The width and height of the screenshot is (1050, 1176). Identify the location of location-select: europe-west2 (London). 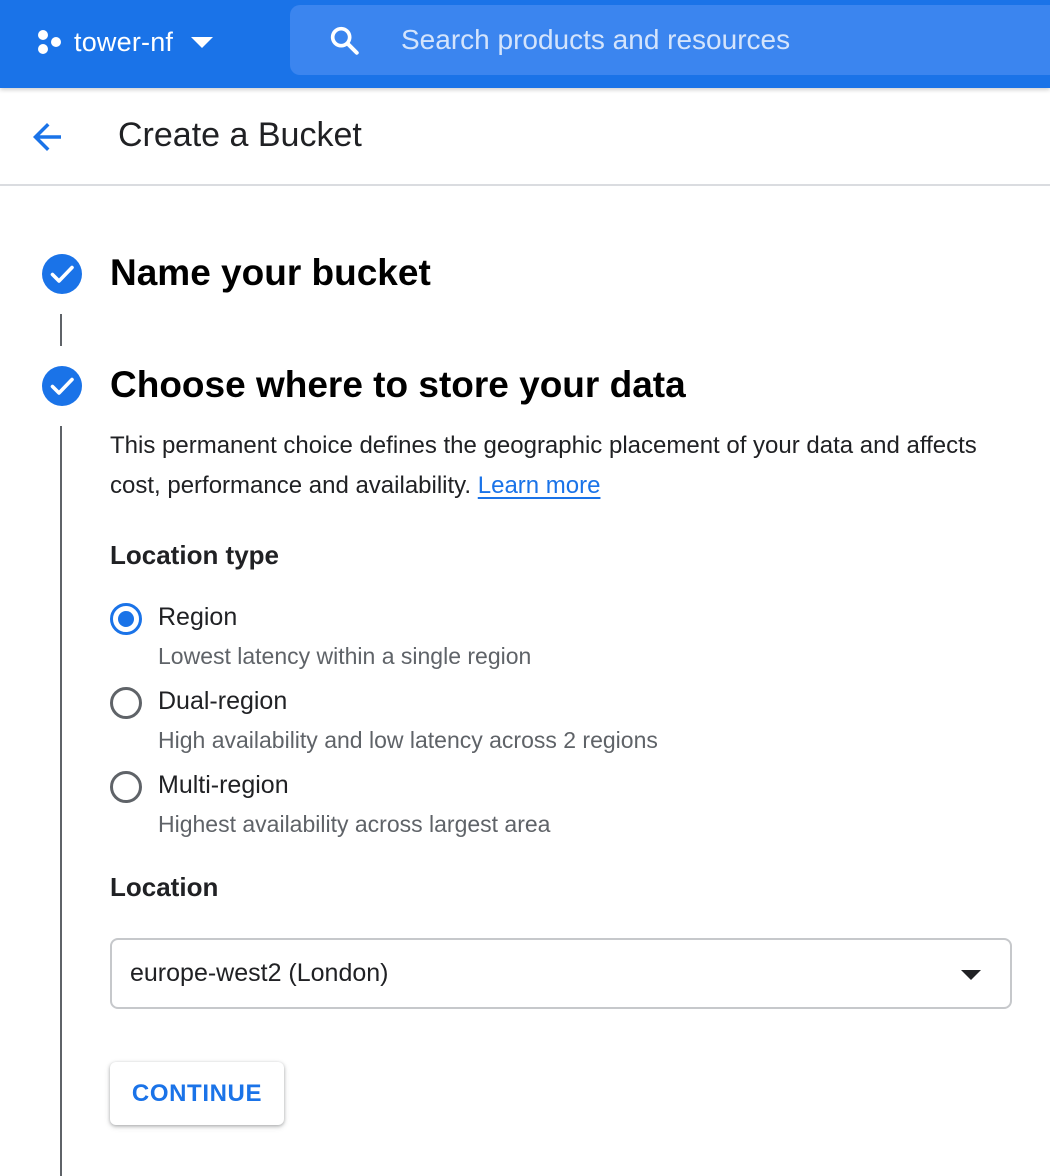
(561, 973).